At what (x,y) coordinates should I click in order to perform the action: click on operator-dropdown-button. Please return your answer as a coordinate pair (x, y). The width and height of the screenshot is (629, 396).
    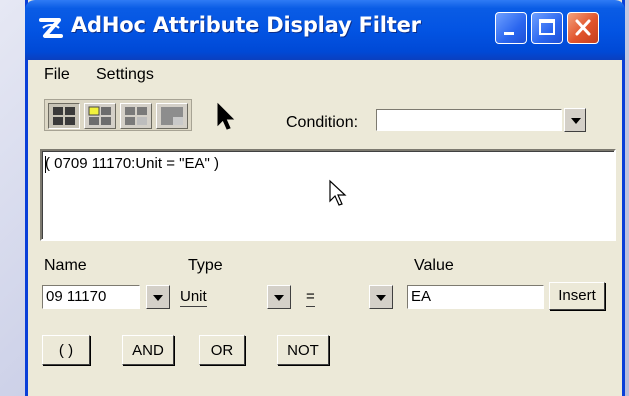
    Looking at the image, I should click on (381, 297).